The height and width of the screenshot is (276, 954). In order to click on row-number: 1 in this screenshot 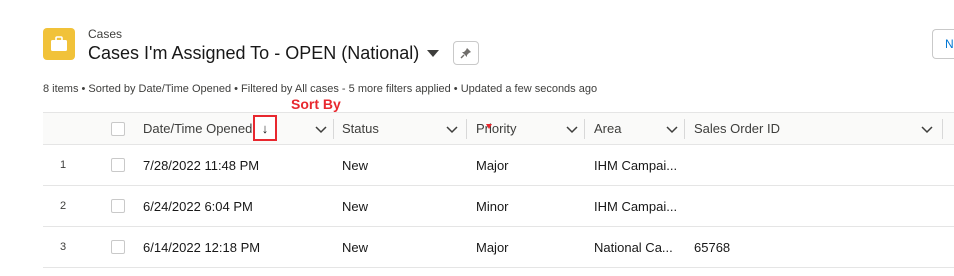, I will do `click(63, 165)`.